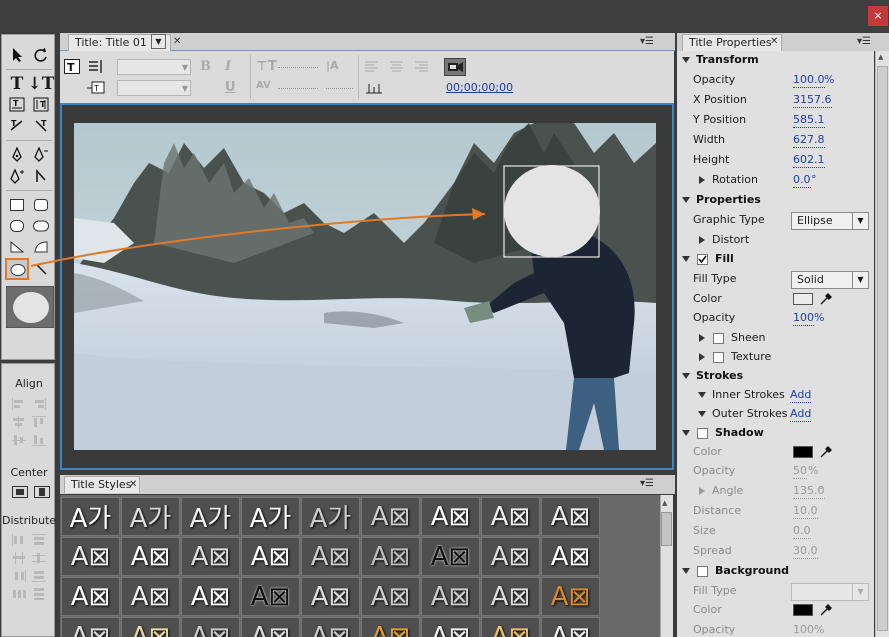 The width and height of the screenshot is (889, 637). Describe the element at coordinates (805, 511) in the screenshot. I see `shadow-distance-value: 10.0` at that location.